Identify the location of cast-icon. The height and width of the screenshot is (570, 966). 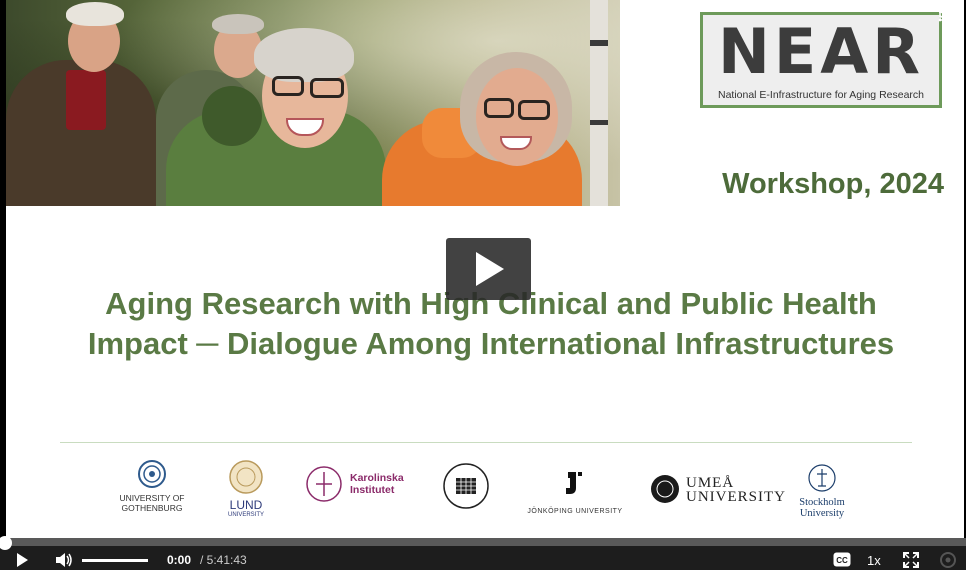
(948, 14).